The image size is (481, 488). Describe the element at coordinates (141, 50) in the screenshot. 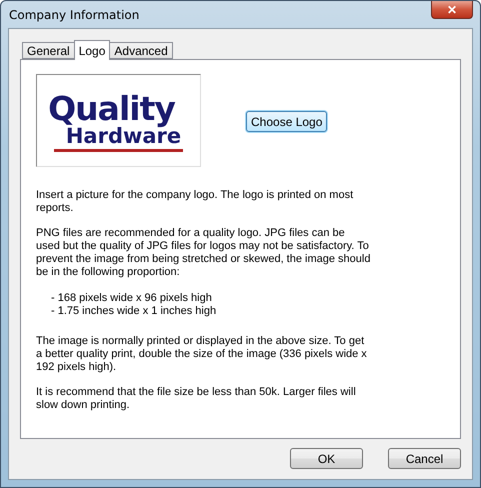

I see `tab: Advanced` at that location.